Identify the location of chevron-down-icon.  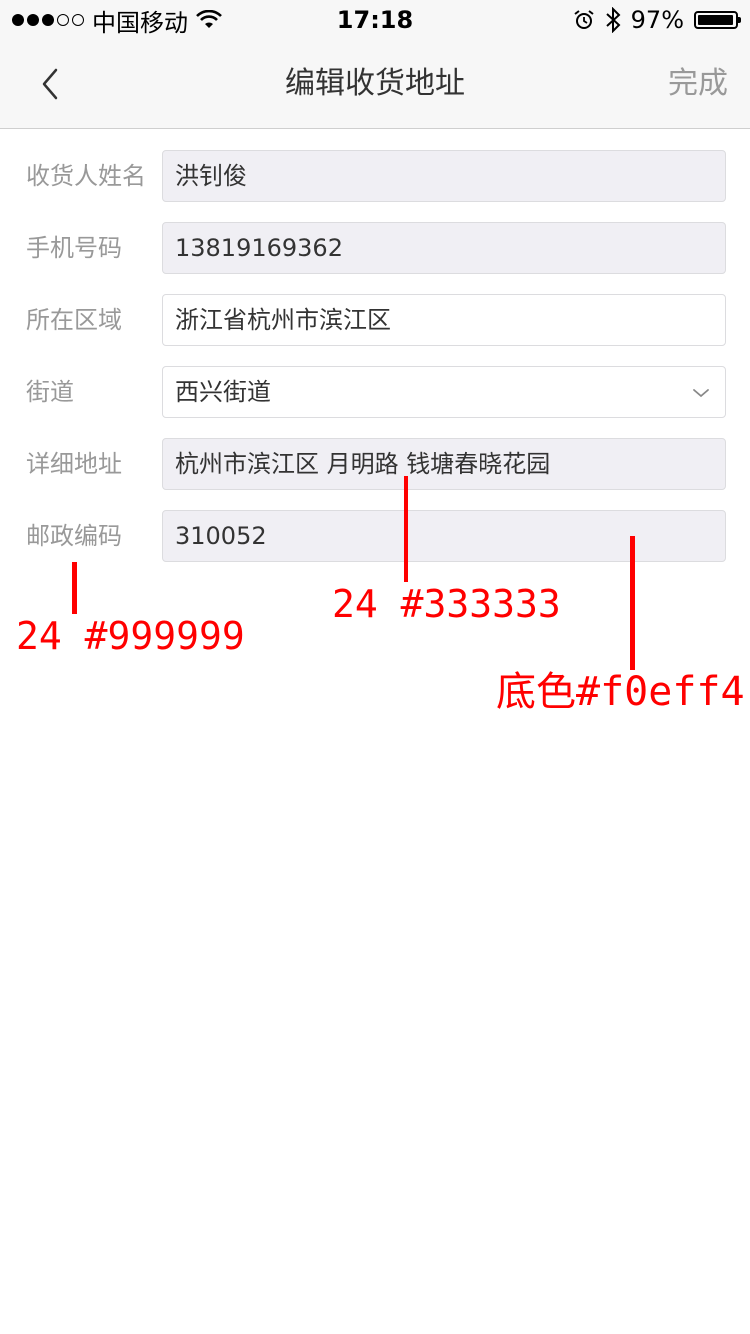
(701, 393).